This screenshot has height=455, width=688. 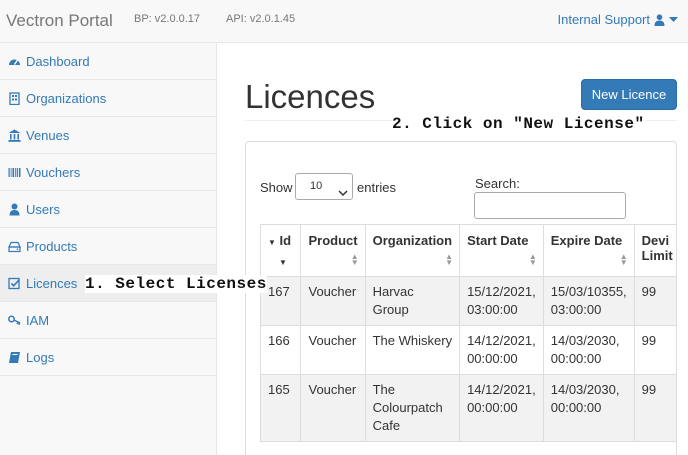 I want to click on caret-down-icon, so click(x=673, y=19).